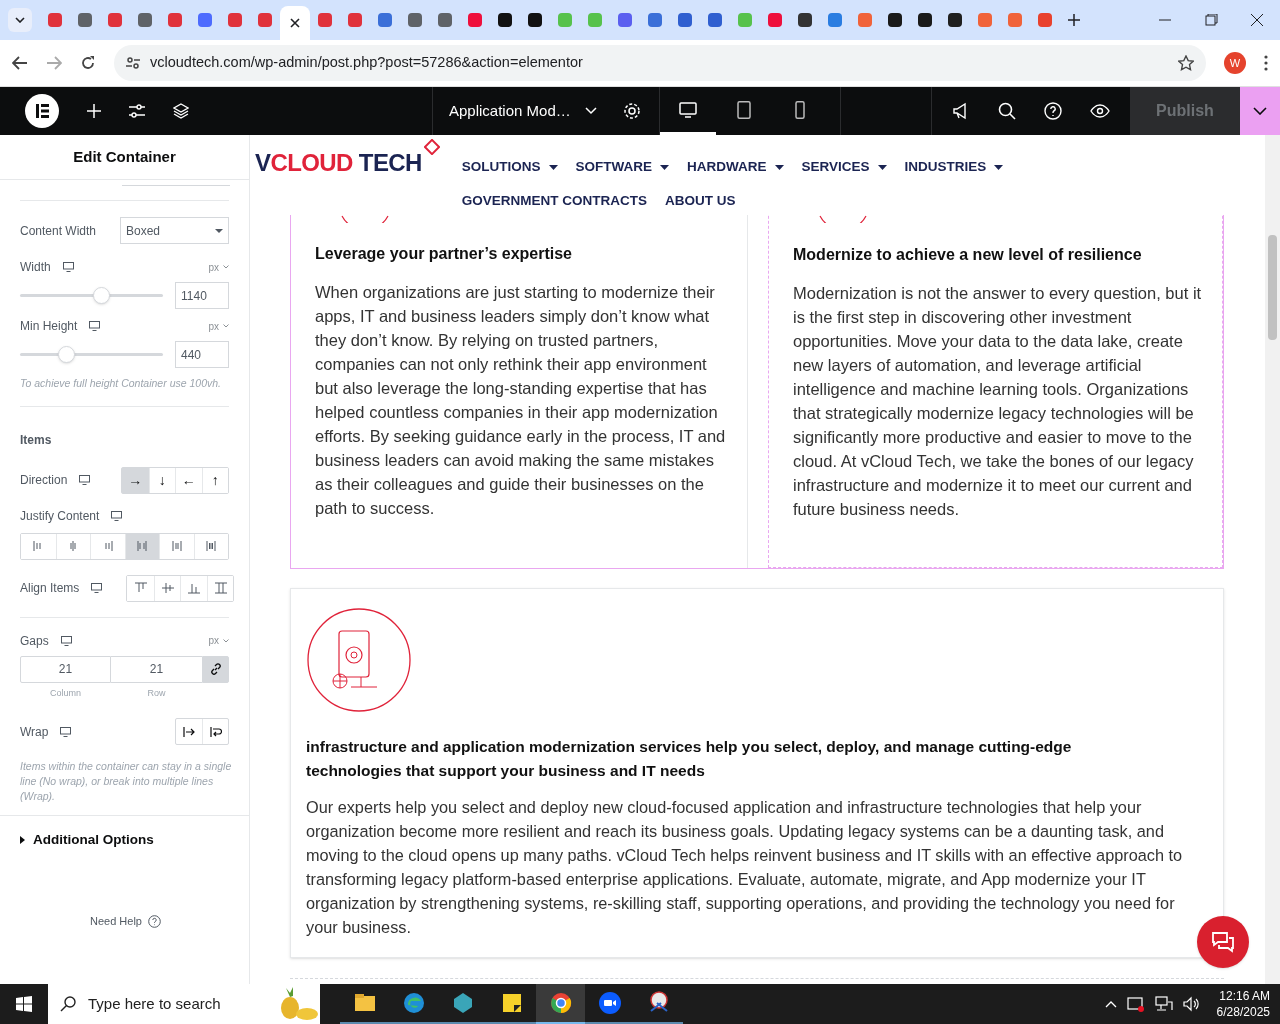 This screenshot has width=1280, height=1024. I want to click on column-paragraph: Modernization is not the answer to every question, but it is the first step in discovering other investment opportunities. Move your data to the data lake, create new layers of automation, and leverage artificial intelligence and machine learning tools. Organizations that strategically modernize legacy technologies will be significantly more productive and easier to move to the cloud. At vCloud Tech, we take the bones of our legacy infrastructure and modernize it to meet our current and future business needs., so click(997, 401).